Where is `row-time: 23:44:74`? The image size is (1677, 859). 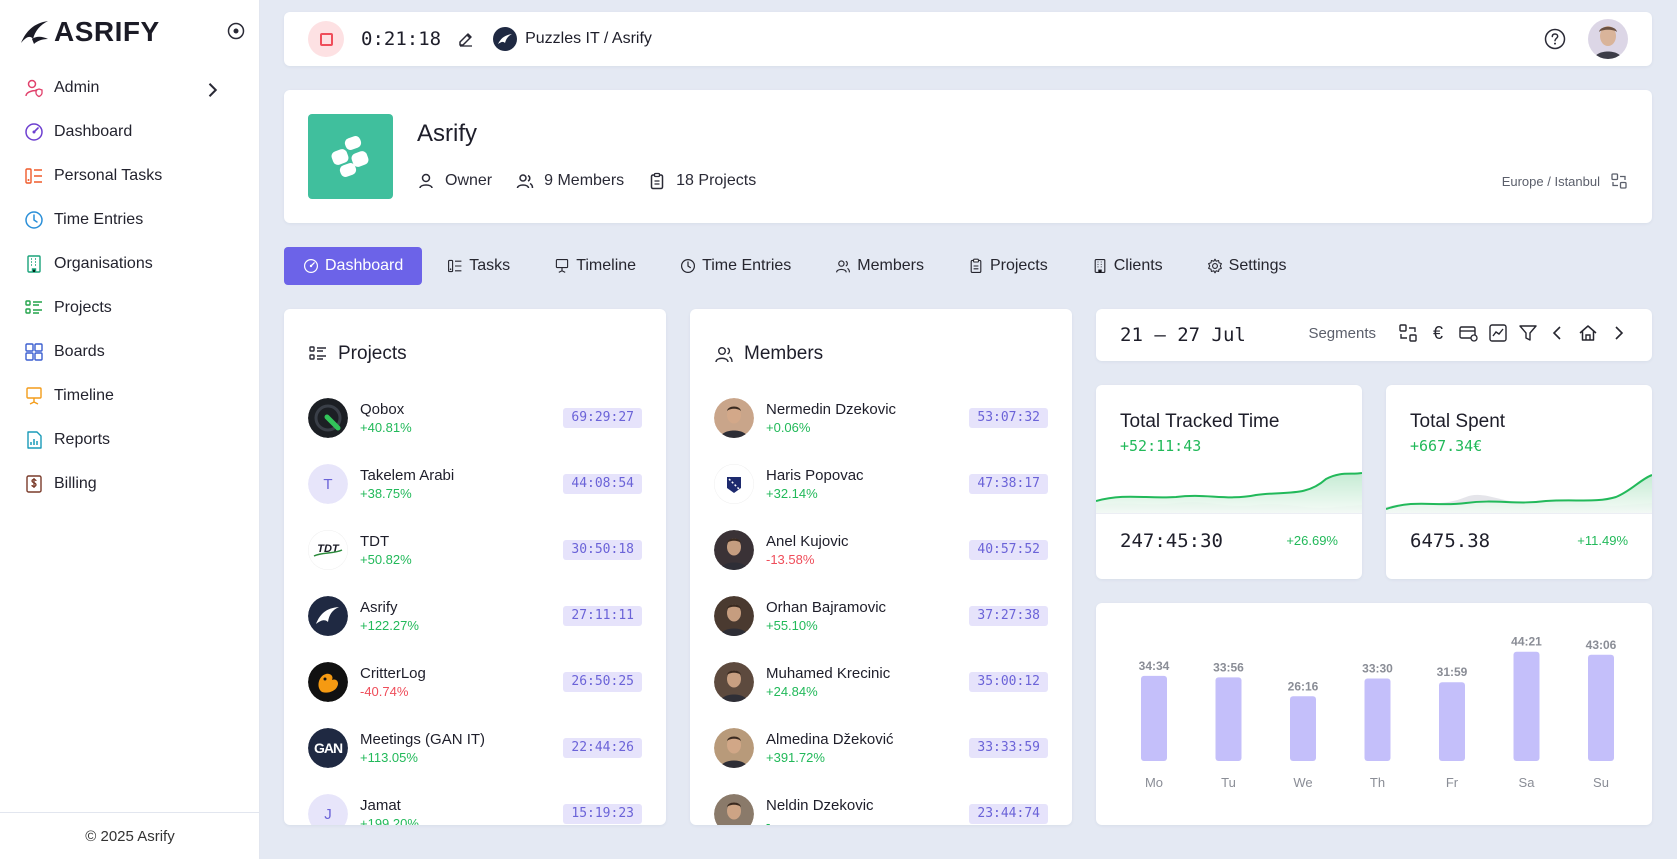 row-time: 23:44:74 is located at coordinates (1008, 814).